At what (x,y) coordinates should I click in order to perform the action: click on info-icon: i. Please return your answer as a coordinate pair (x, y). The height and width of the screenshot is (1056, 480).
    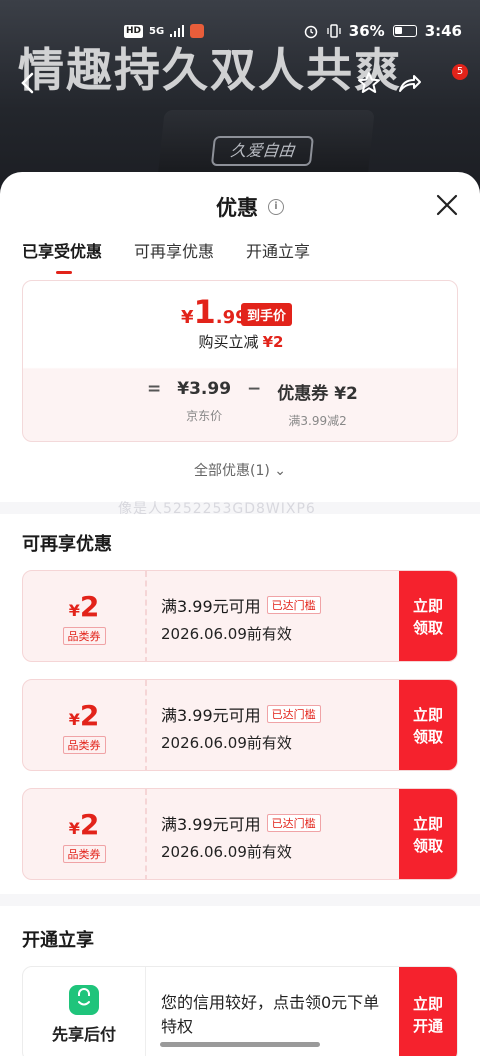
    Looking at the image, I should click on (276, 207).